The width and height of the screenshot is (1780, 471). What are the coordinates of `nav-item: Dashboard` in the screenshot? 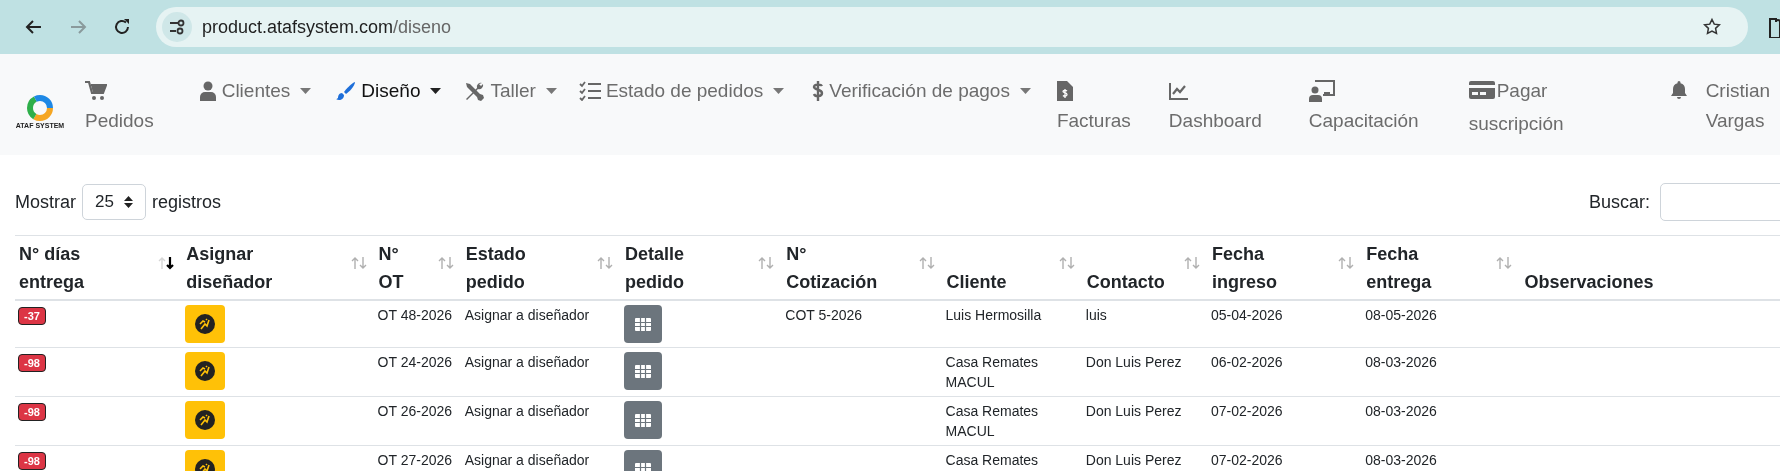 It's located at (1215, 106).